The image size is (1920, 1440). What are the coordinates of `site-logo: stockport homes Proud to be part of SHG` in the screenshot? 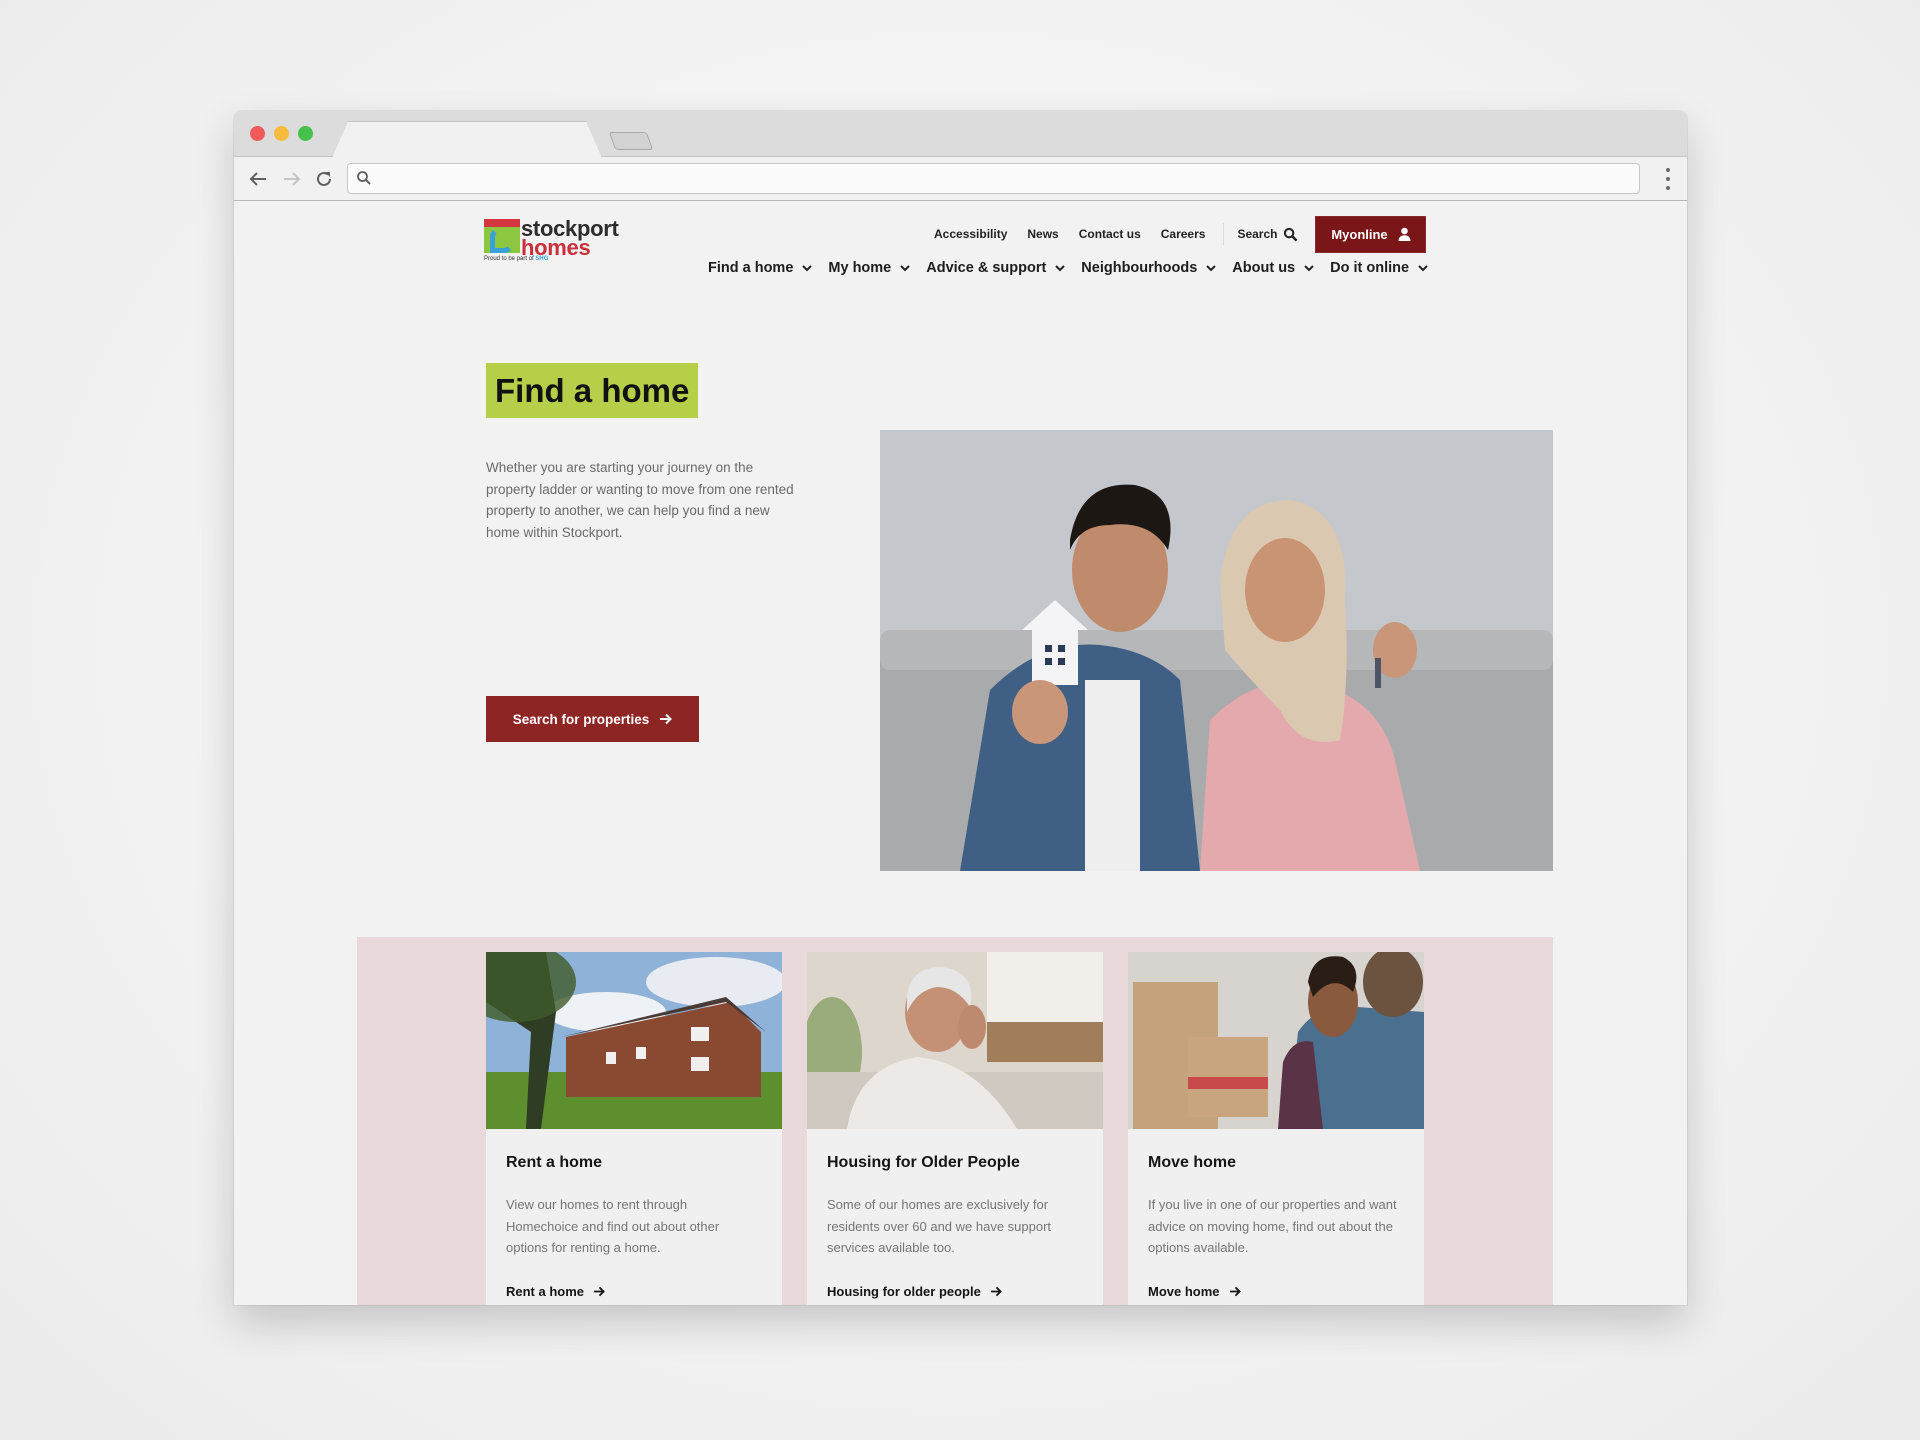 It's located at (554, 241).